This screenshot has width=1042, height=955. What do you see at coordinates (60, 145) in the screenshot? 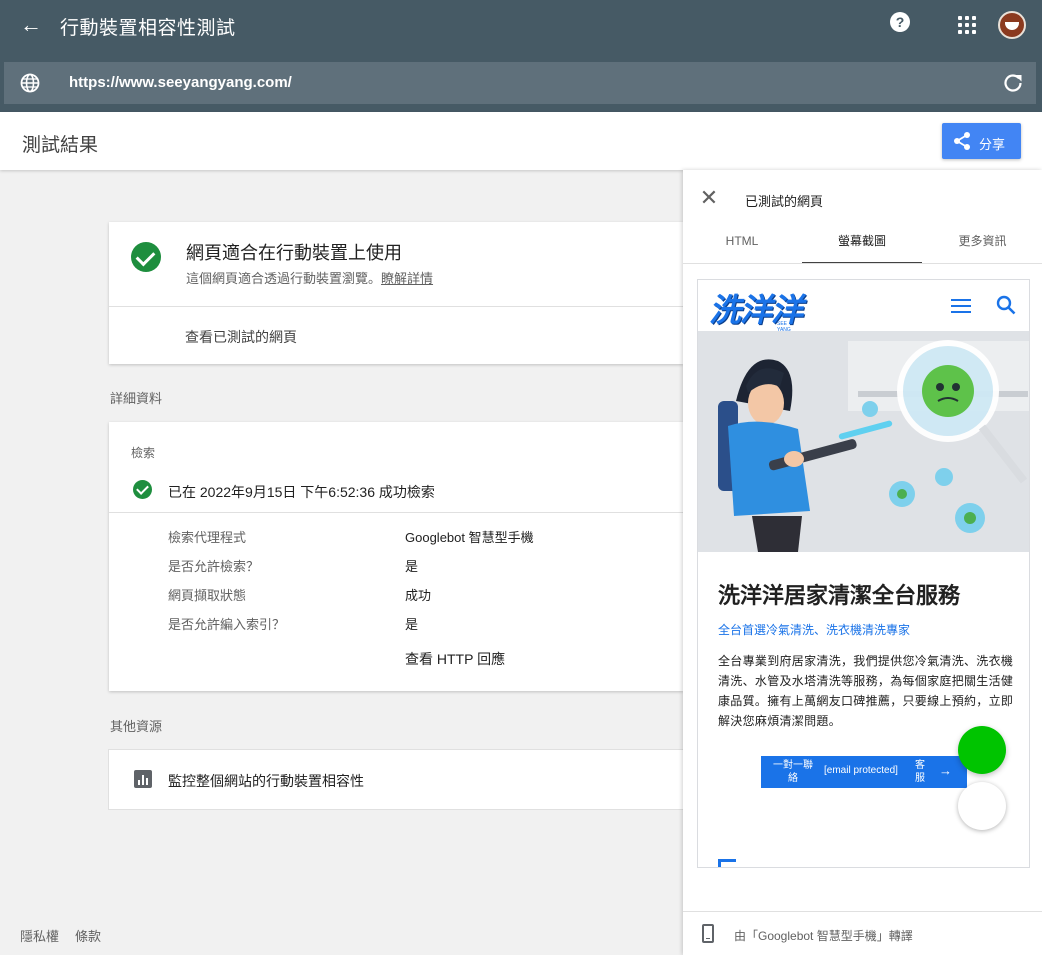
I see `page-title: 測試結果` at bounding box center [60, 145].